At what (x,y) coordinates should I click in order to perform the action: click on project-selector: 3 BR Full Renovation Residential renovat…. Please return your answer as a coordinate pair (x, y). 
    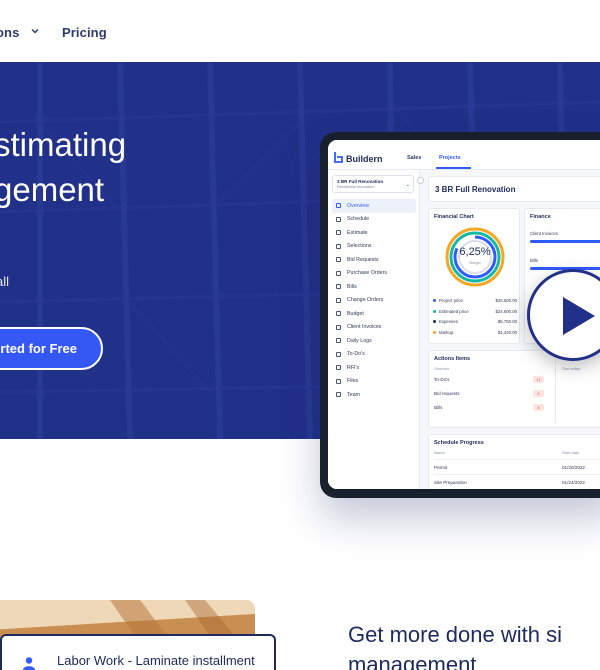
    Looking at the image, I should click on (373, 184).